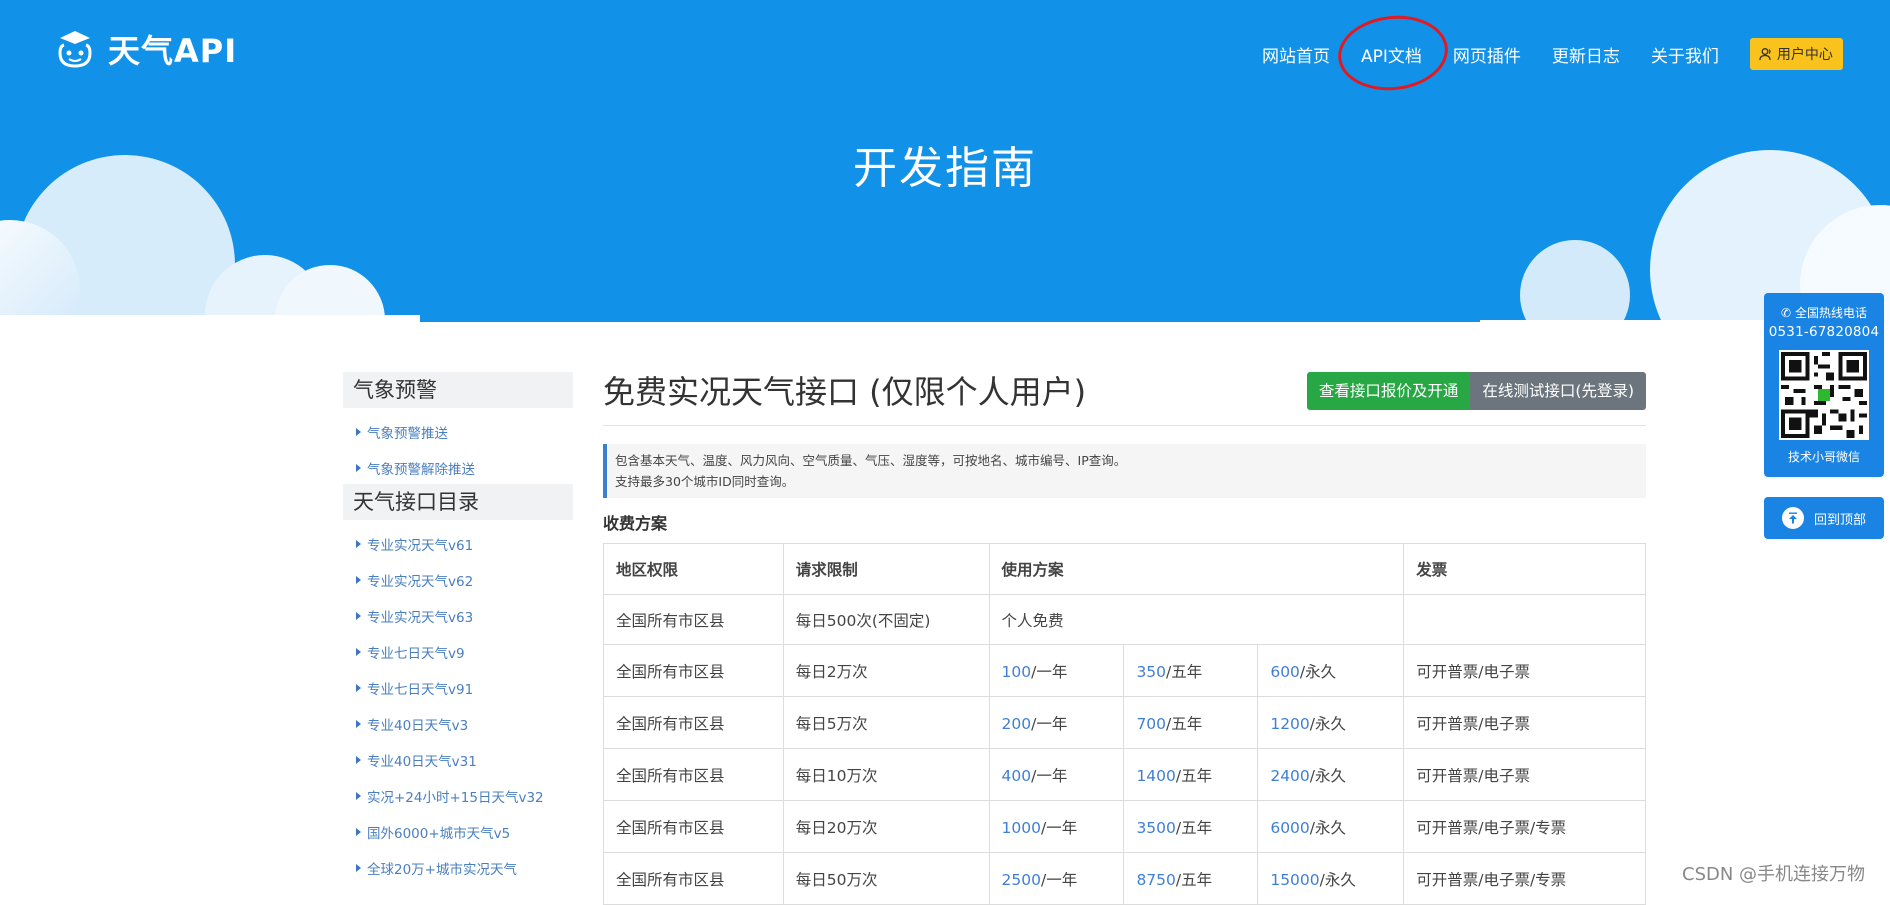 This screenshot has width=1890, height=905. I want to click on price-link: 2400, so click(1289, 776).